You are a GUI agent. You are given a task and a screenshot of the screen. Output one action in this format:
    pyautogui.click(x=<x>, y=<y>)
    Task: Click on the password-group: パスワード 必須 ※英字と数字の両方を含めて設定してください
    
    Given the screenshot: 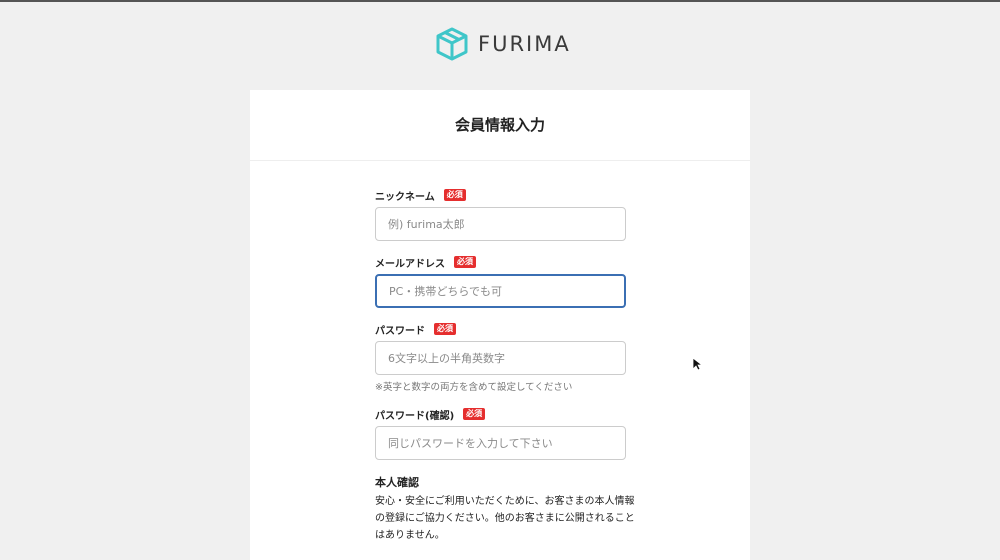 What is the action you would take?
    pyautogui.click(x=501, y=357)
    